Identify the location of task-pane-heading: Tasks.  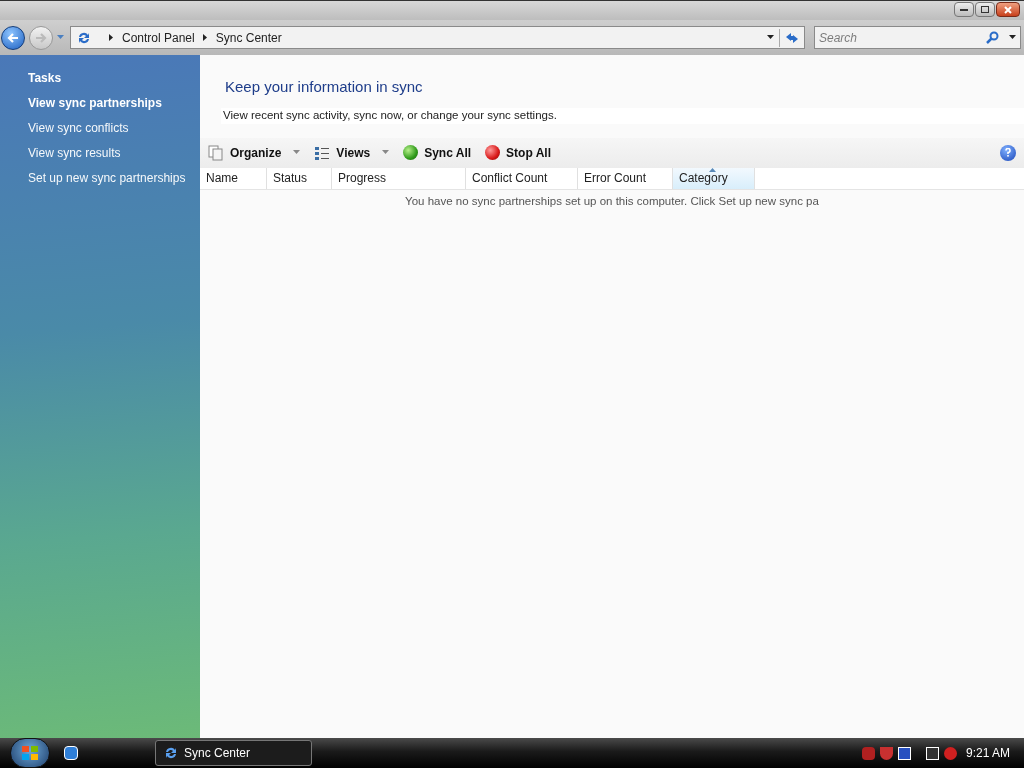
(45, 78).